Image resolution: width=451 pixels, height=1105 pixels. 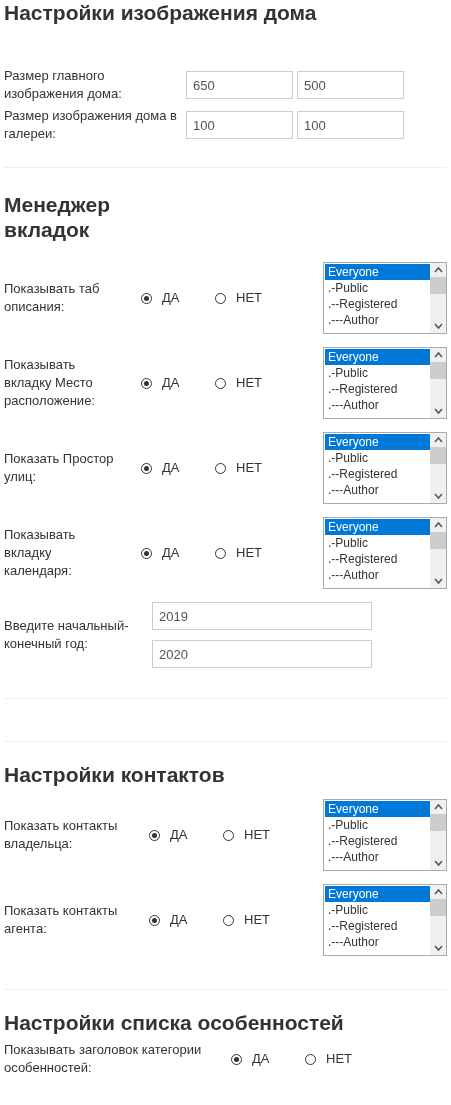 I want to click on setting-label: Показывать вкладку Место расположение:, so click(x=50, y=383).